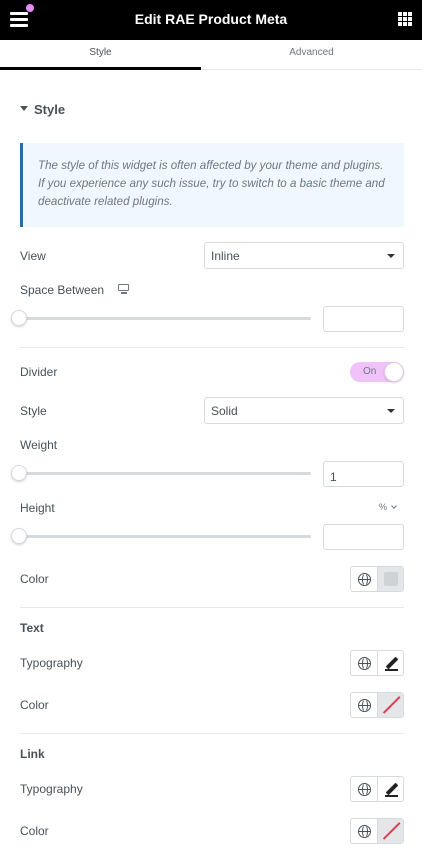  What do you see at coordinates (19, 318) in the screenshot?
I see `space-between-slider-handle` at bounding box center [19, 318].